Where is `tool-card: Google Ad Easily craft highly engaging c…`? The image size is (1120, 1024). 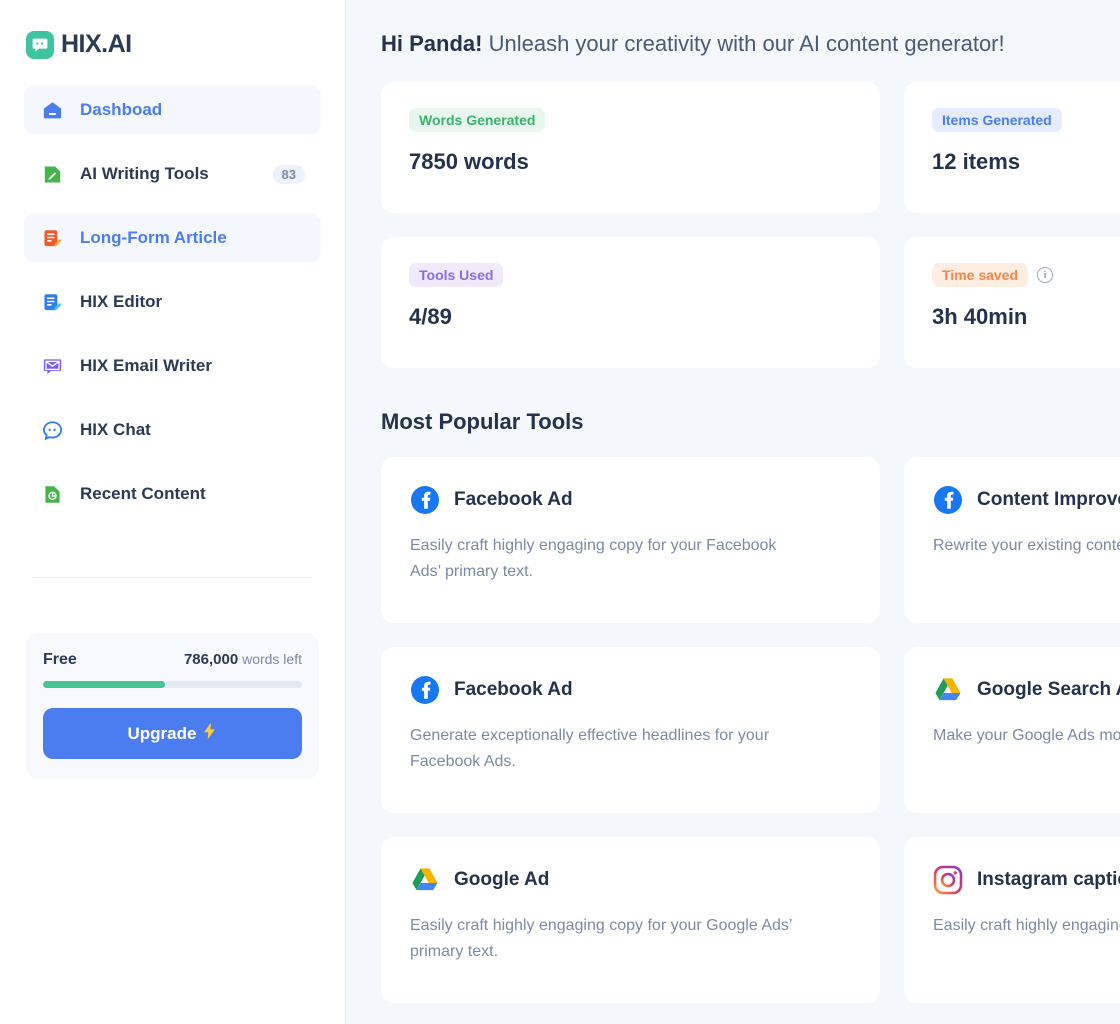
tool-card: Google Ad Easily craft highly engaging c… is located at coordinates (630, 920).